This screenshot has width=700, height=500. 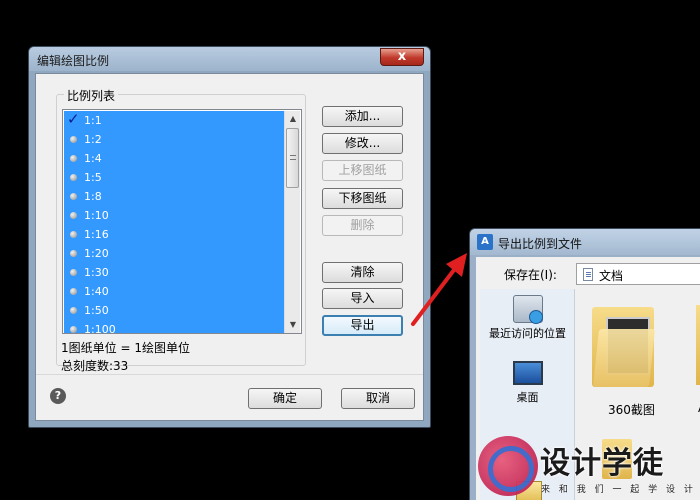 I want to click on move-up-button: 上移图纸, so click(x=362, y=170).